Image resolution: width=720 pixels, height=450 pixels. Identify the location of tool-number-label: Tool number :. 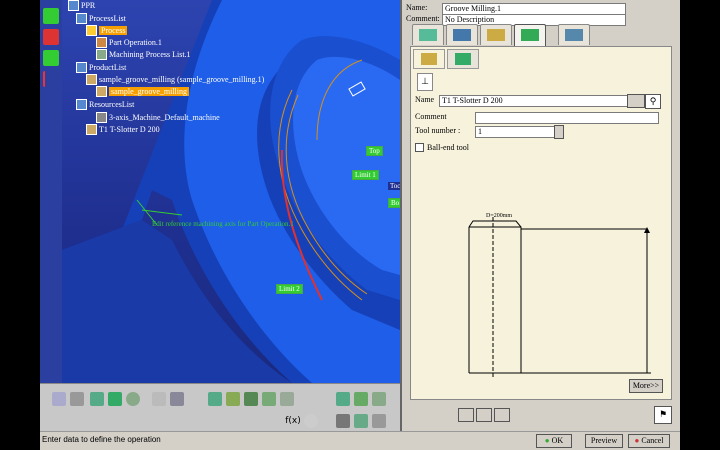
(438, 130).